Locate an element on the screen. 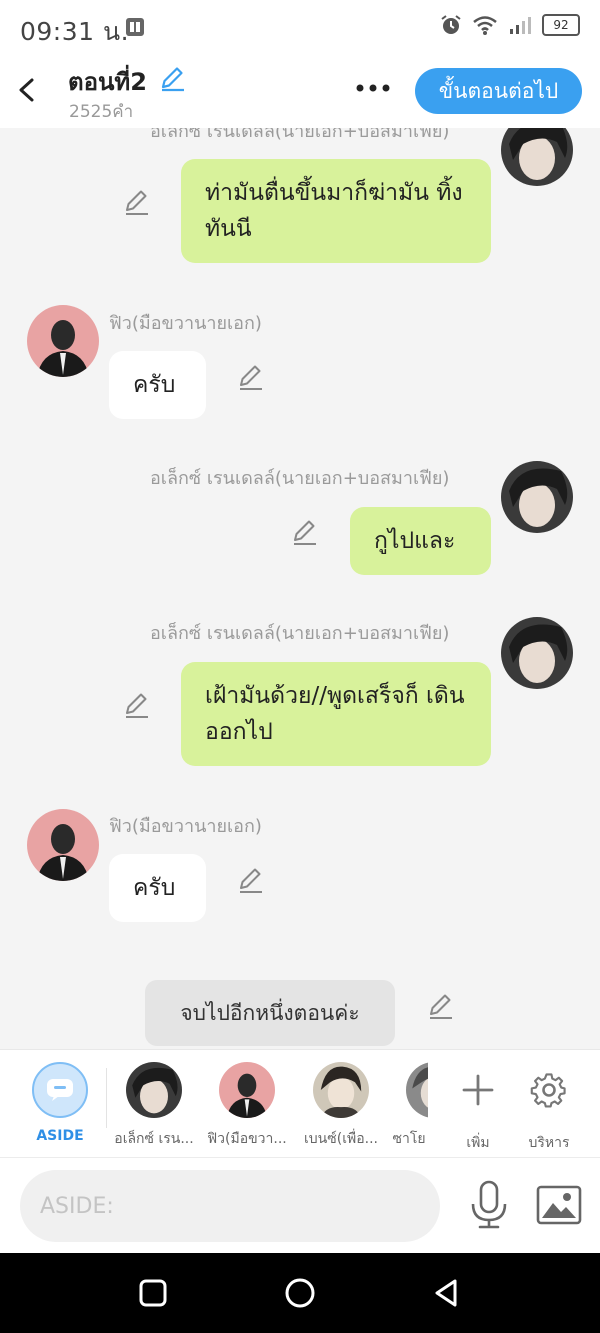 This screenshot has height=1333, width=600. message-input is located at coordinates (230, 1206).